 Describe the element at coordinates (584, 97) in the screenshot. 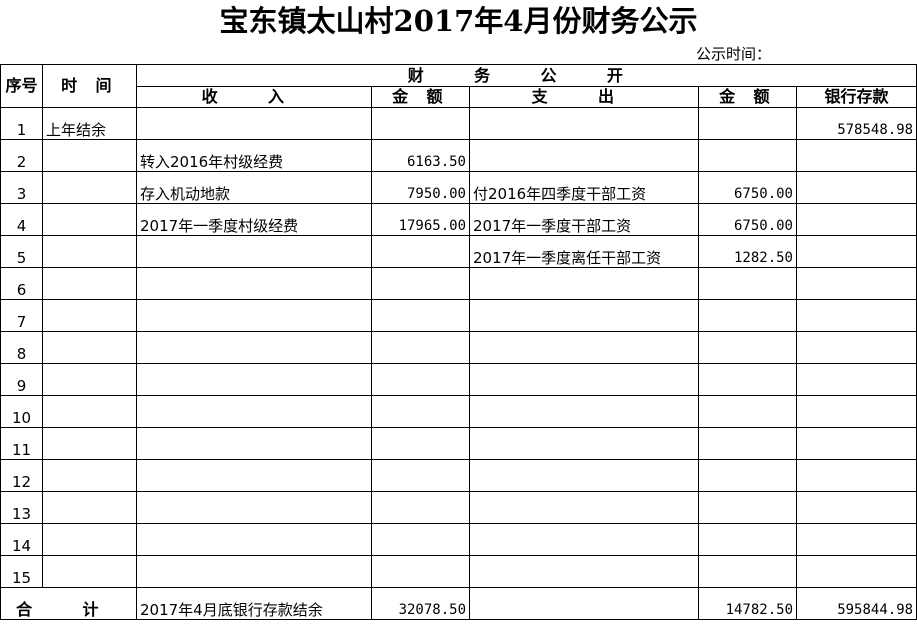

I see `header-expense: 支 出` at that location.